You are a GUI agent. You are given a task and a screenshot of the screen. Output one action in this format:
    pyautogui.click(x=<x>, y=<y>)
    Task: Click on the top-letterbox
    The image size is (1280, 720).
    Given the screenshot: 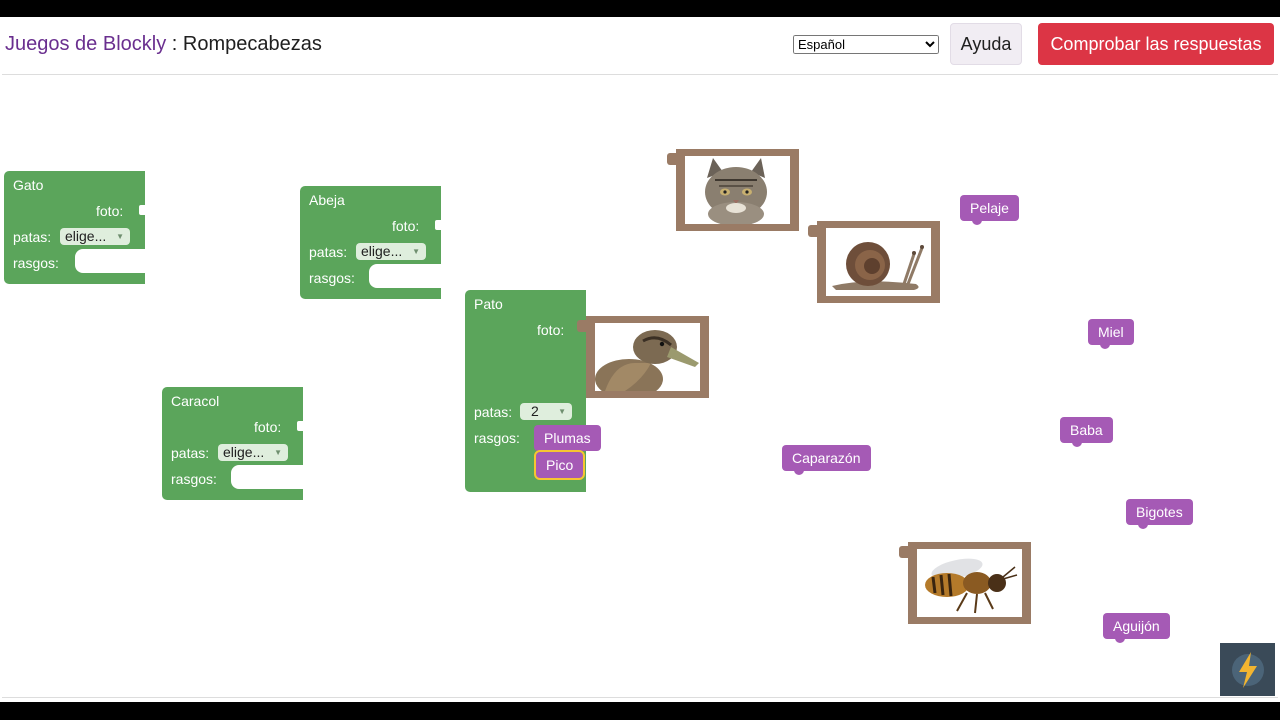 What is the action you would take?
    pyautogui.click(x=640, y=8)
    